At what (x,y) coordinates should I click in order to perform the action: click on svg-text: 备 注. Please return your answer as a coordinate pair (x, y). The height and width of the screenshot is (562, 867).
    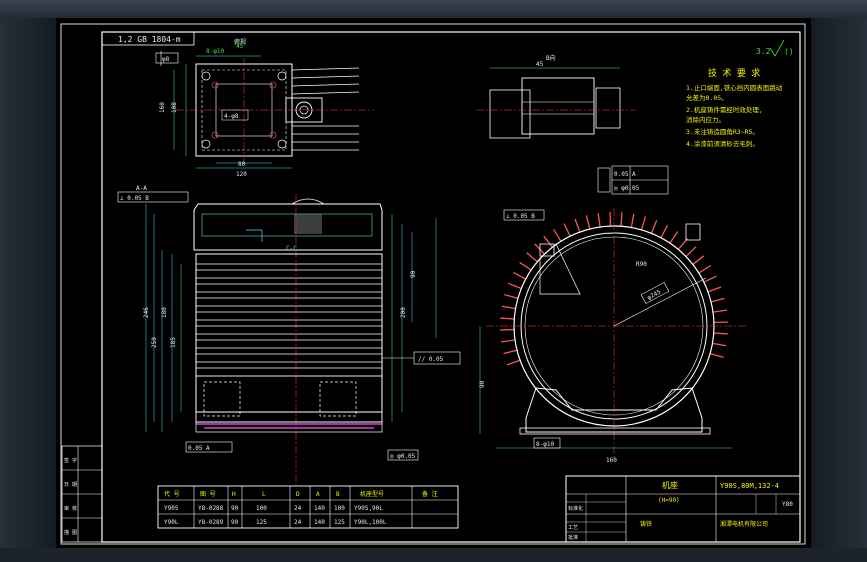
    Looking at the image, I should click on (430, 494).